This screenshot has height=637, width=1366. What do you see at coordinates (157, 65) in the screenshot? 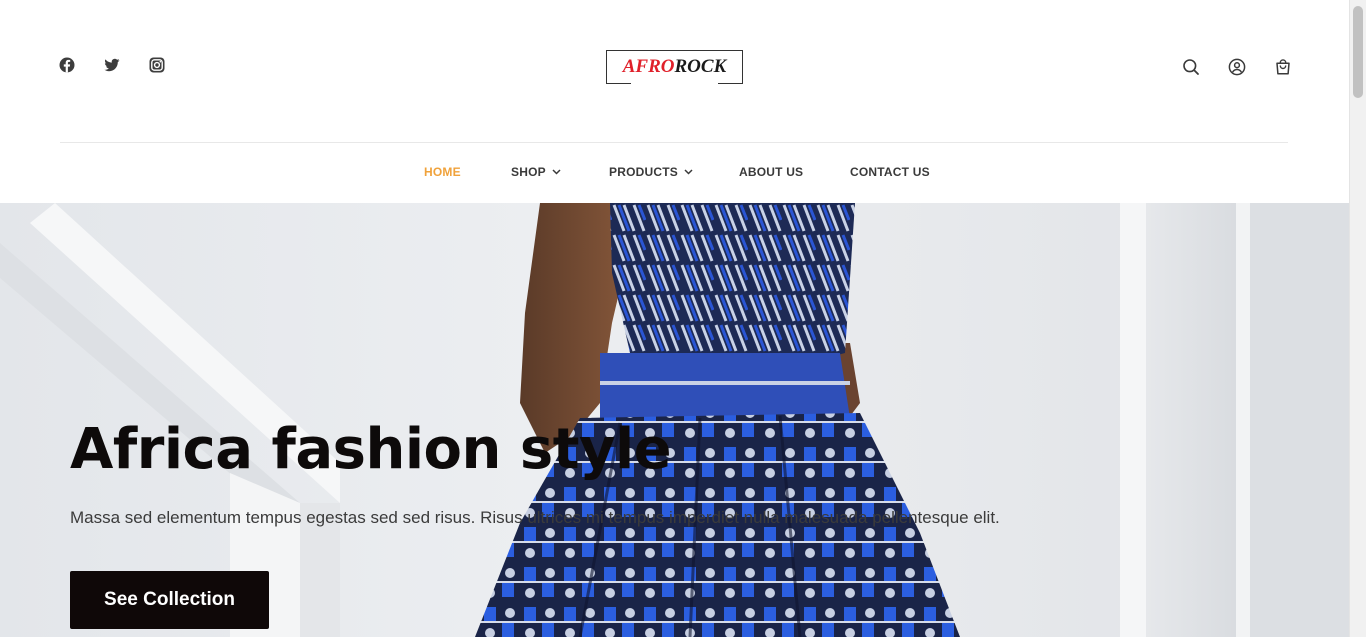
I see `instagram-icon` at bounding box center [157, 65].